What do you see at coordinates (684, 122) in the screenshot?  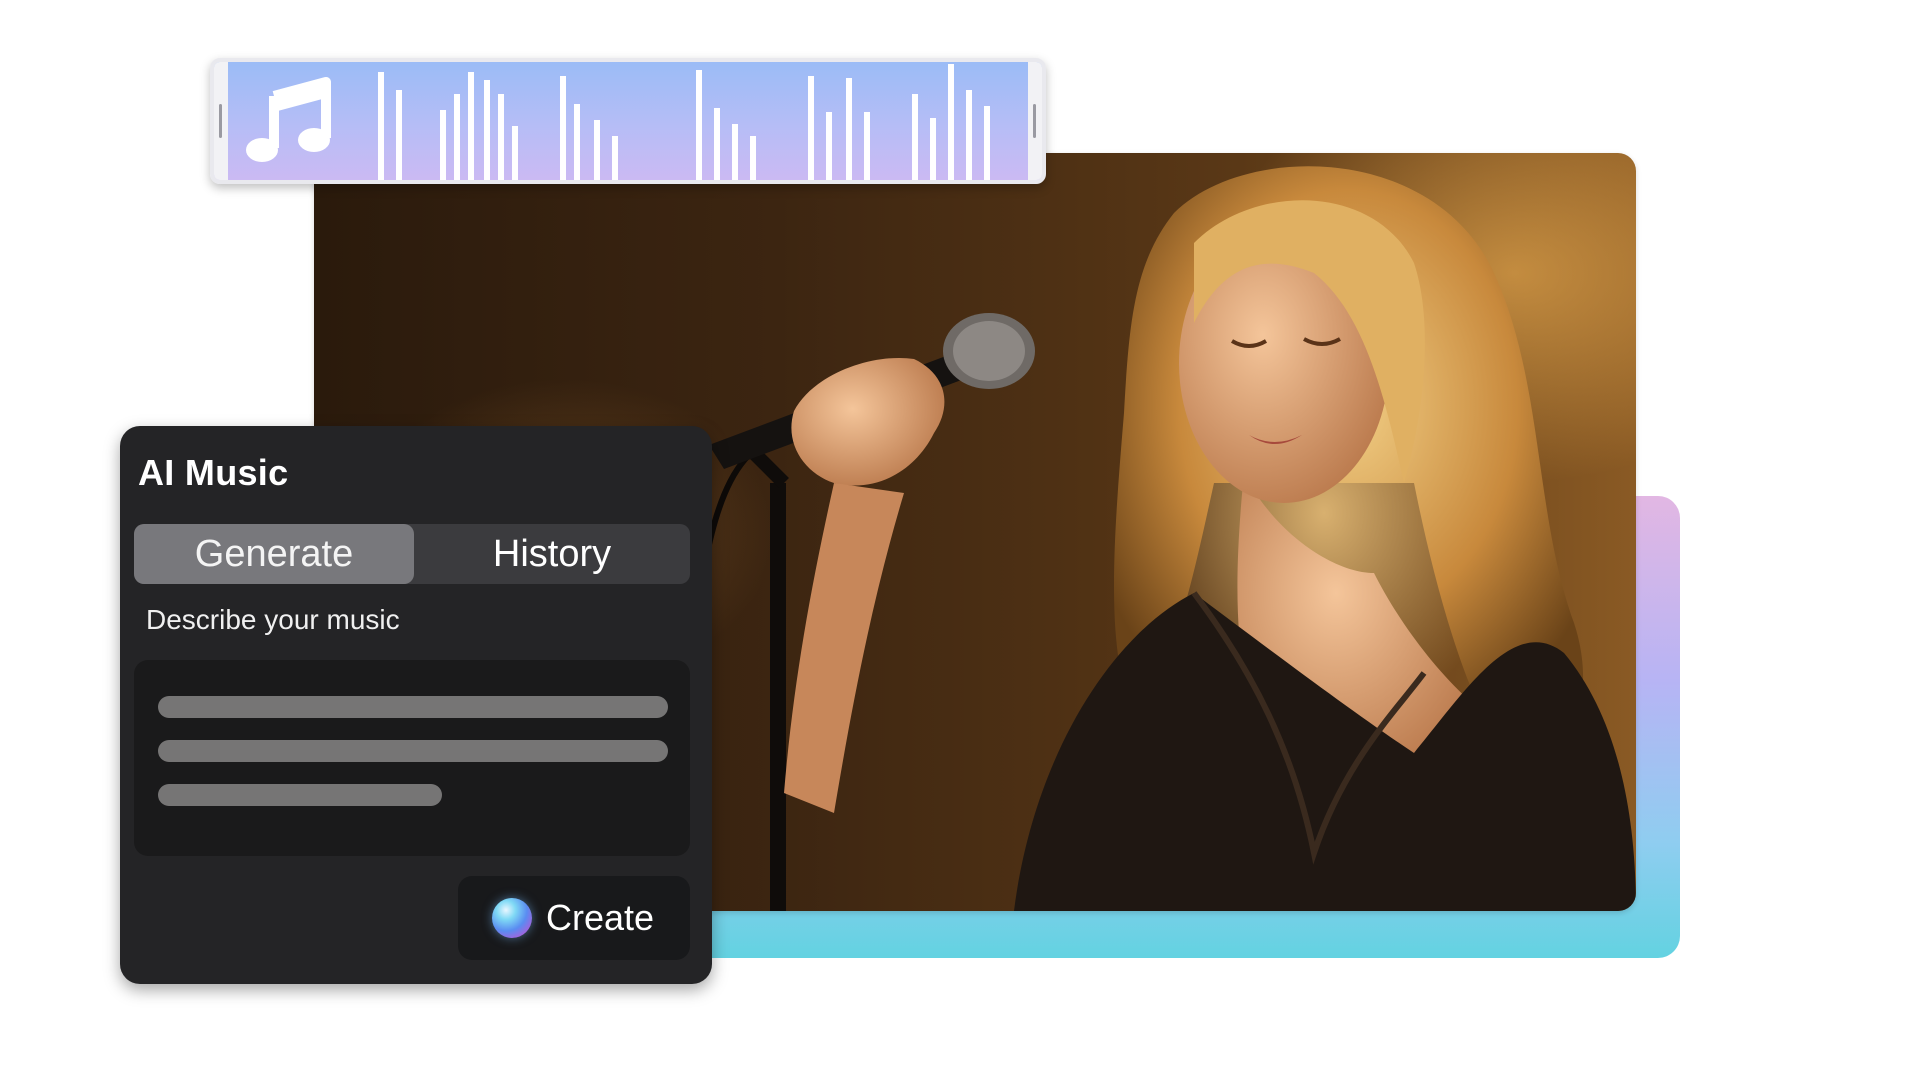 I see `waveform-bars` at bounding box center [684, 122].